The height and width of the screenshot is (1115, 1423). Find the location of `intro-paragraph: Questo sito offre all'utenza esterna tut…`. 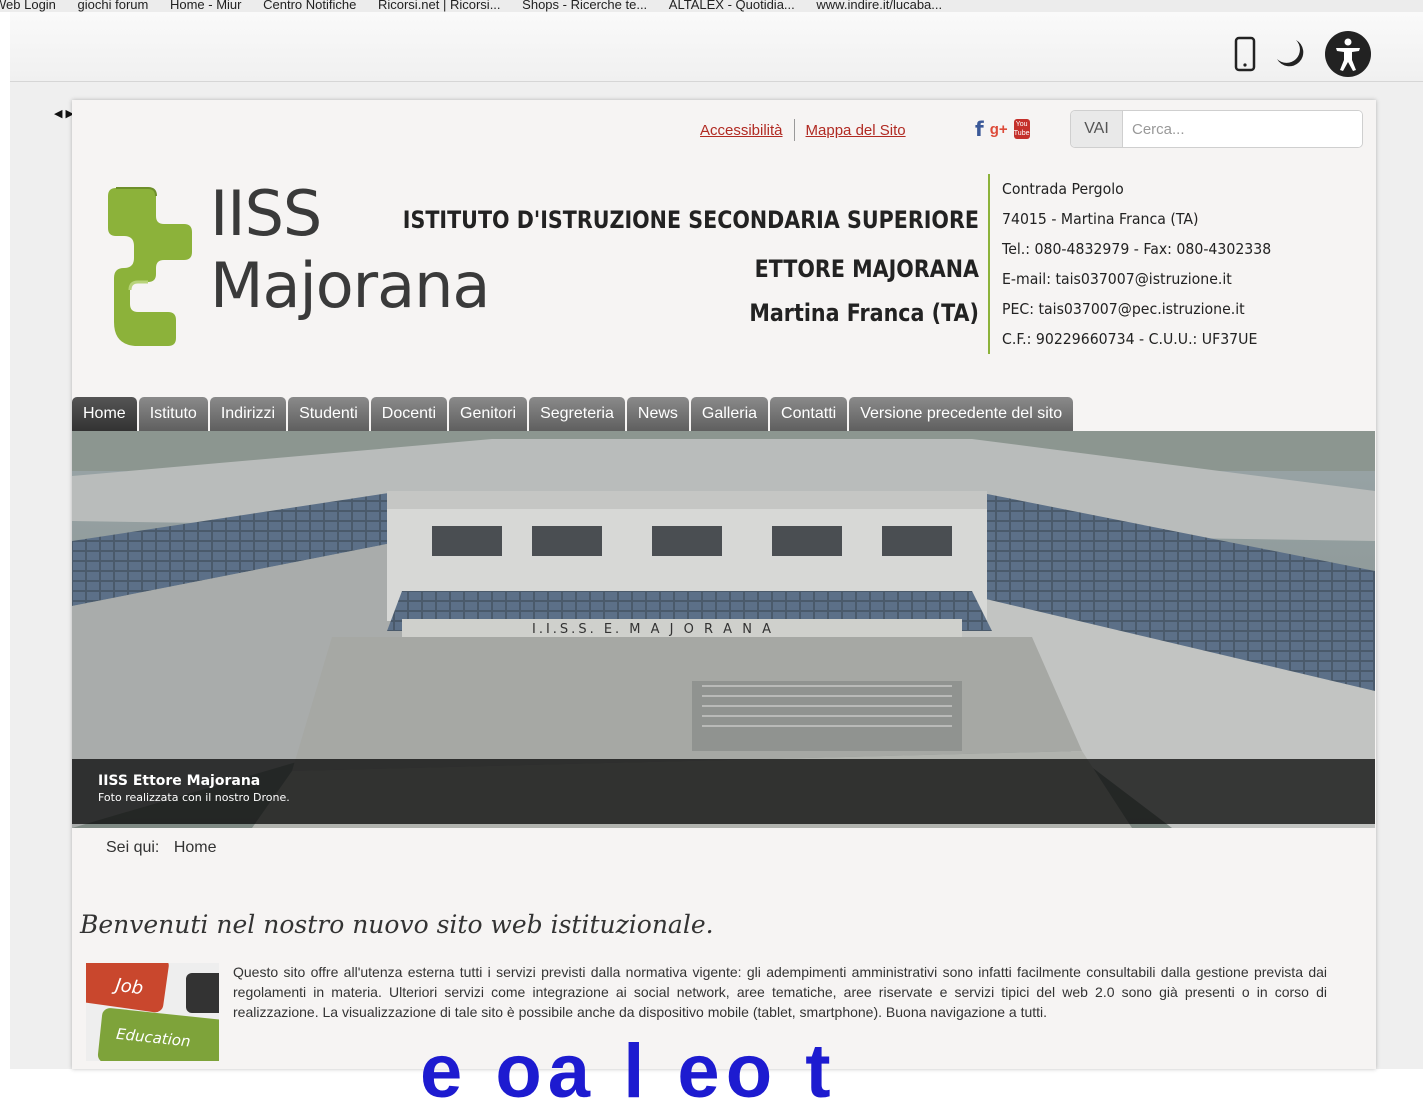

intro-paragraph: Questo sito offre all'utenza esterna tut… is located at coordinates (780, 992).